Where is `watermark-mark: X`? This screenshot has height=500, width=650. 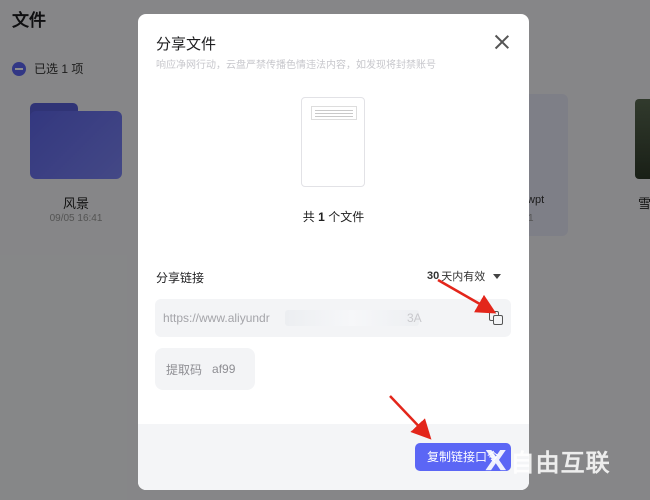
watermark-mark: X is located at coordinates (496, 460).